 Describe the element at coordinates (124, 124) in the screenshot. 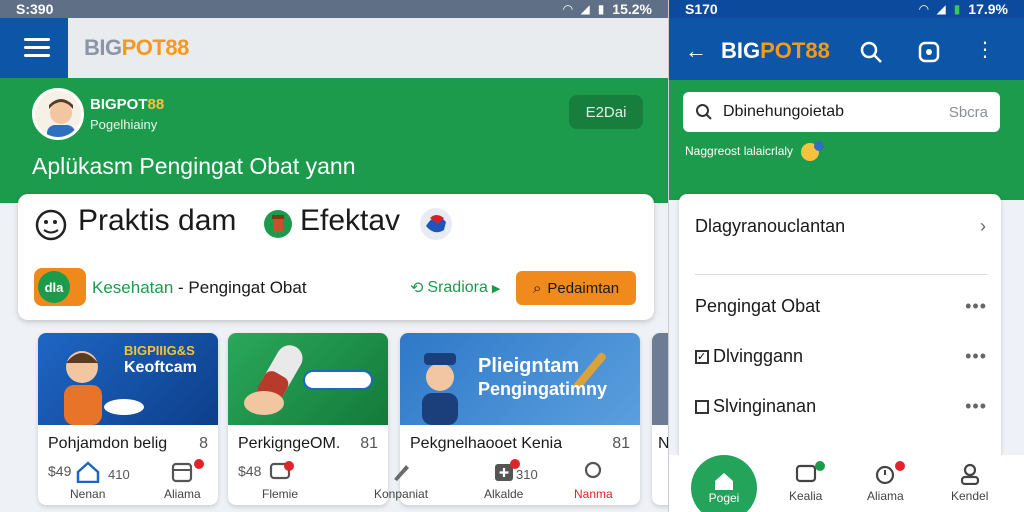

I see `brand-subtitle: Pogelhiainy` at that location.